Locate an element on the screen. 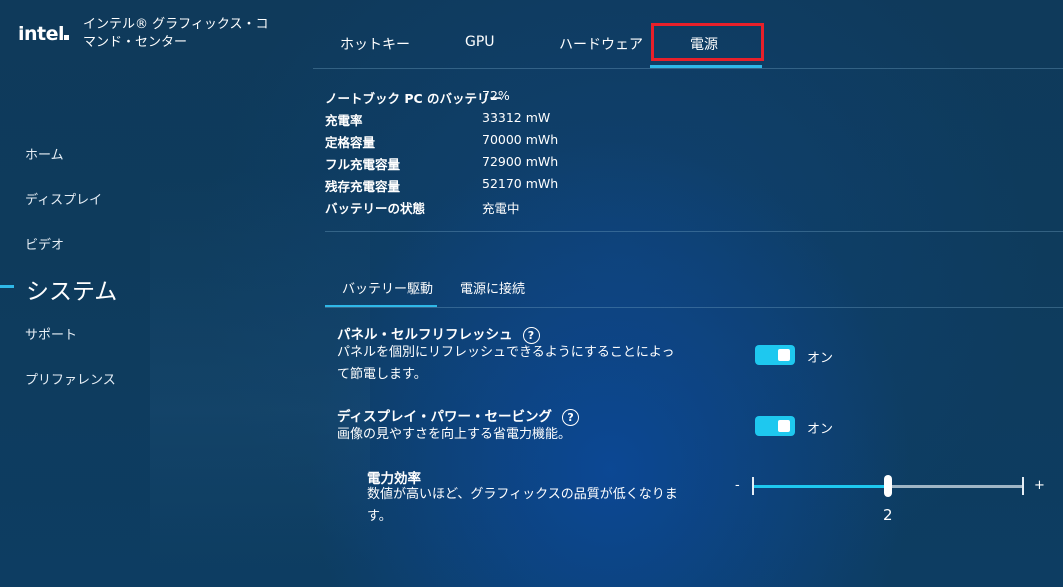 This screenshot has width=1063, height=587. sidebar-item-system: システム is located at coordinates (71, 289).